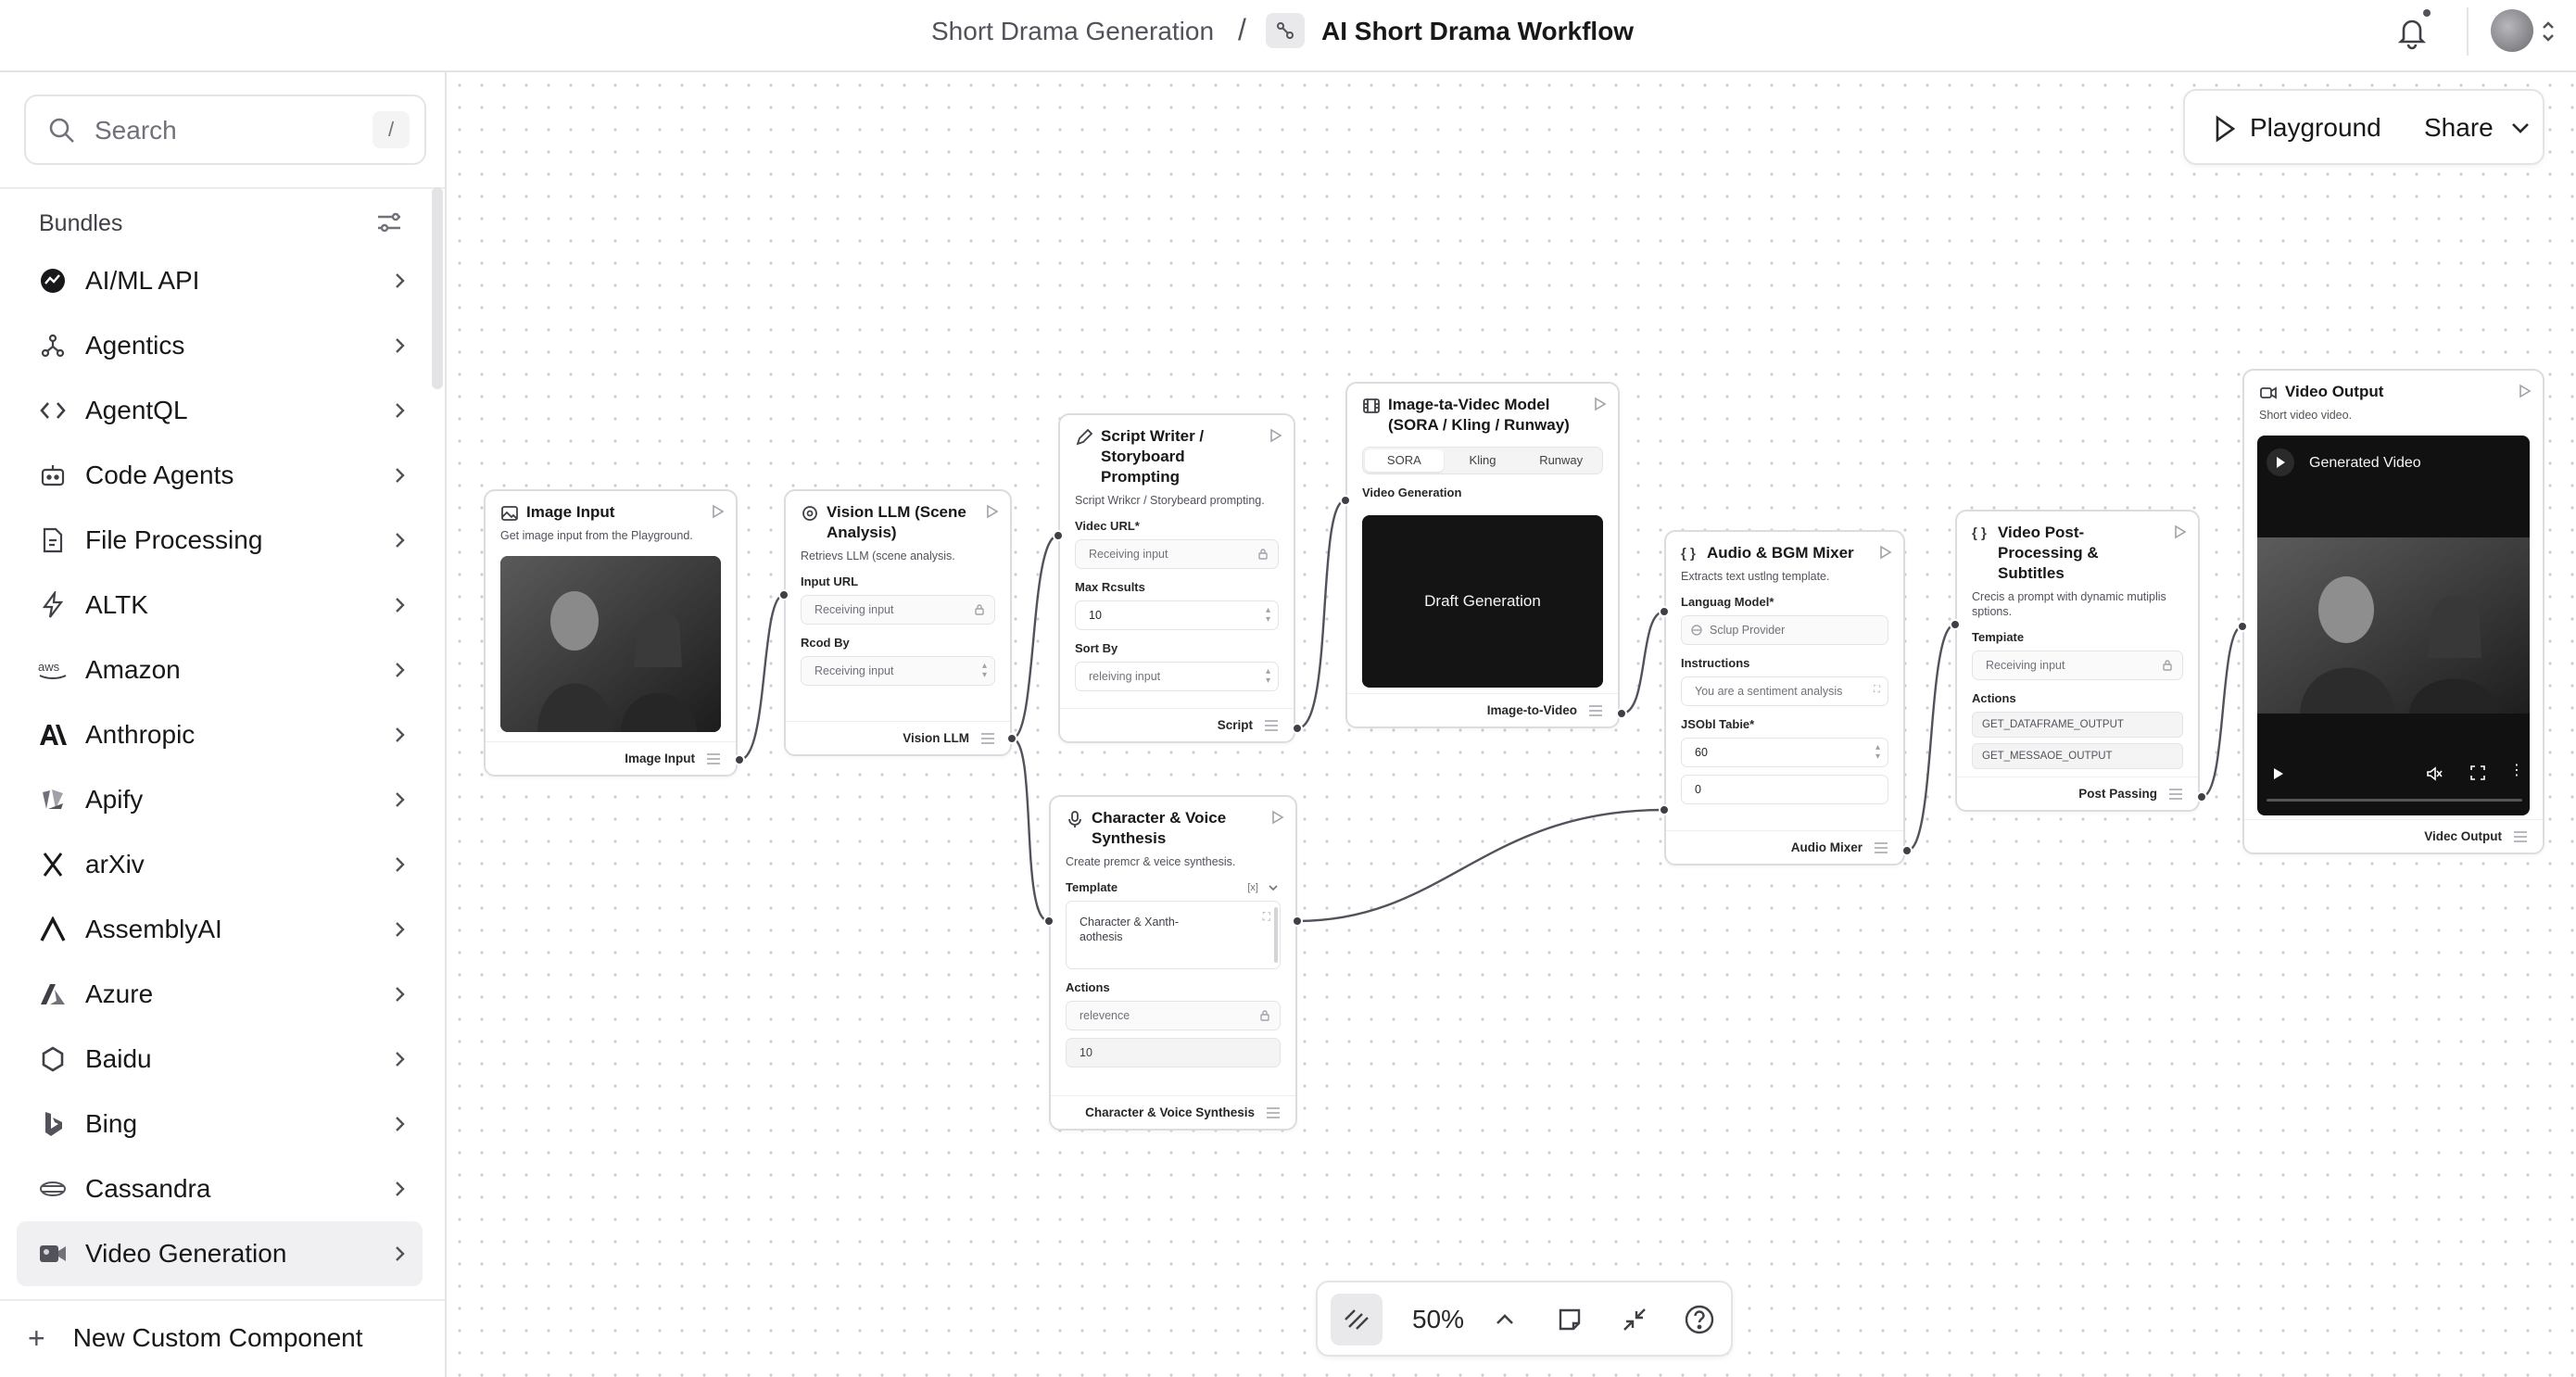 This screenshot has height=1377, width=2576. What do you see at coordinates (225, 130) in the screenshot?
I see `search-input: Search /` at bounding box center [225, 130].